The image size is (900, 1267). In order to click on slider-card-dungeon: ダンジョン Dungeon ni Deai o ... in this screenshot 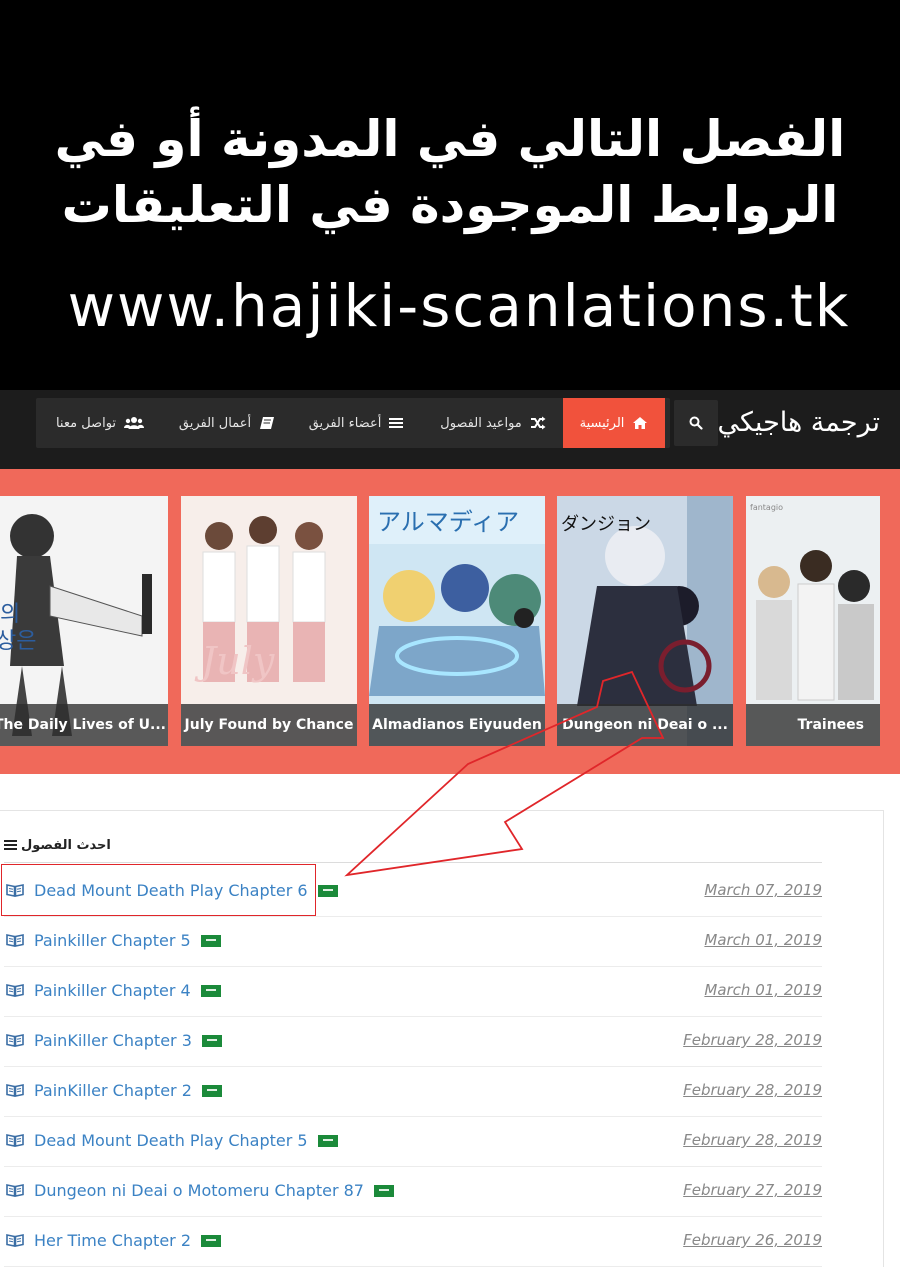, I will do `click(645, 621)`.